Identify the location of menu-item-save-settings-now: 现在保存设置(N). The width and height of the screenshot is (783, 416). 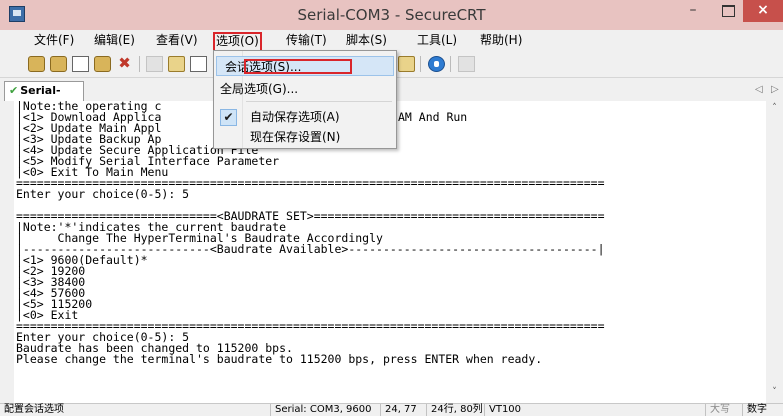
(295, 137).